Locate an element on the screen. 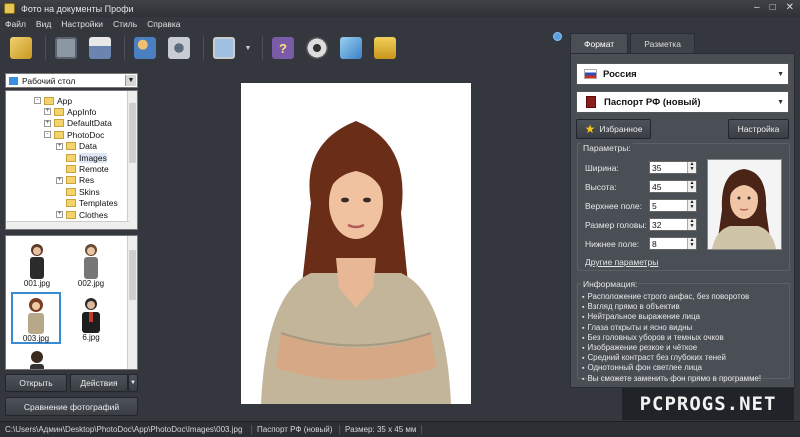 The height and width of the screenshot is (437, 800). print-button is located at coordinates (100, 48).